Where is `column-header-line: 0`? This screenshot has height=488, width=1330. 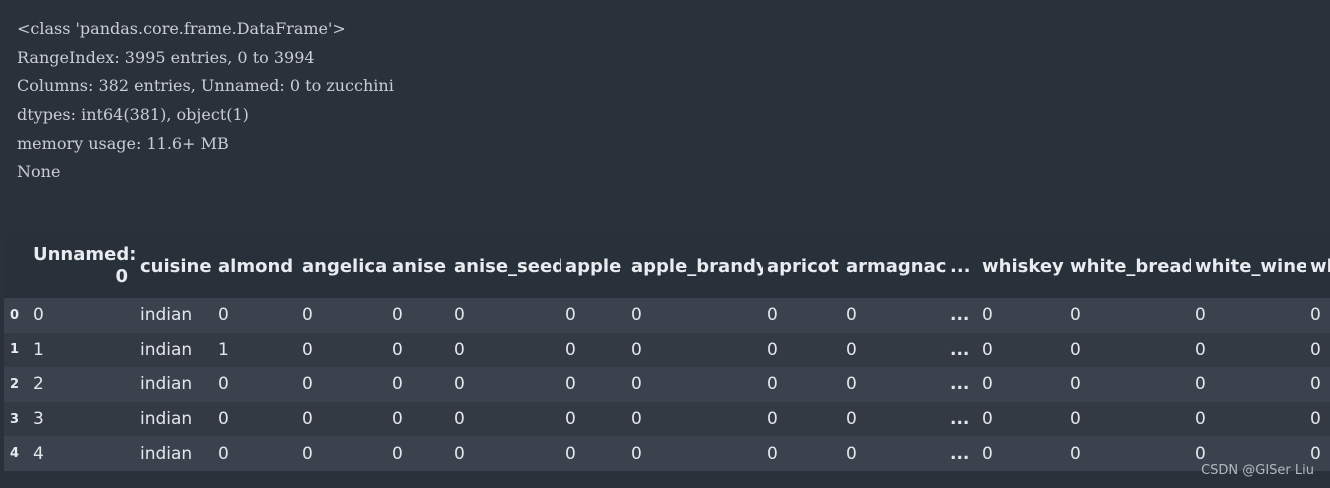 column-header-line: 0 is located at coordinates (121, 276).